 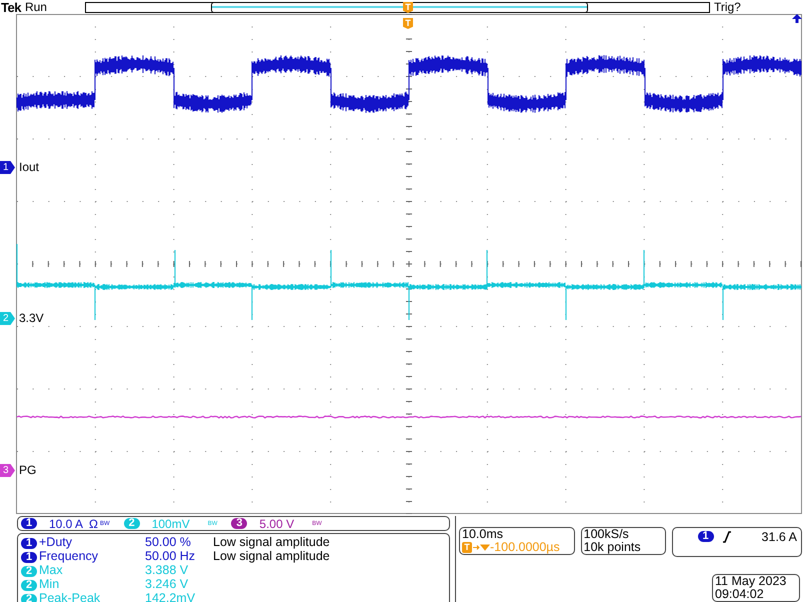 I want to click on measurement-value: 3.388 V, so click(x=167, y=570).